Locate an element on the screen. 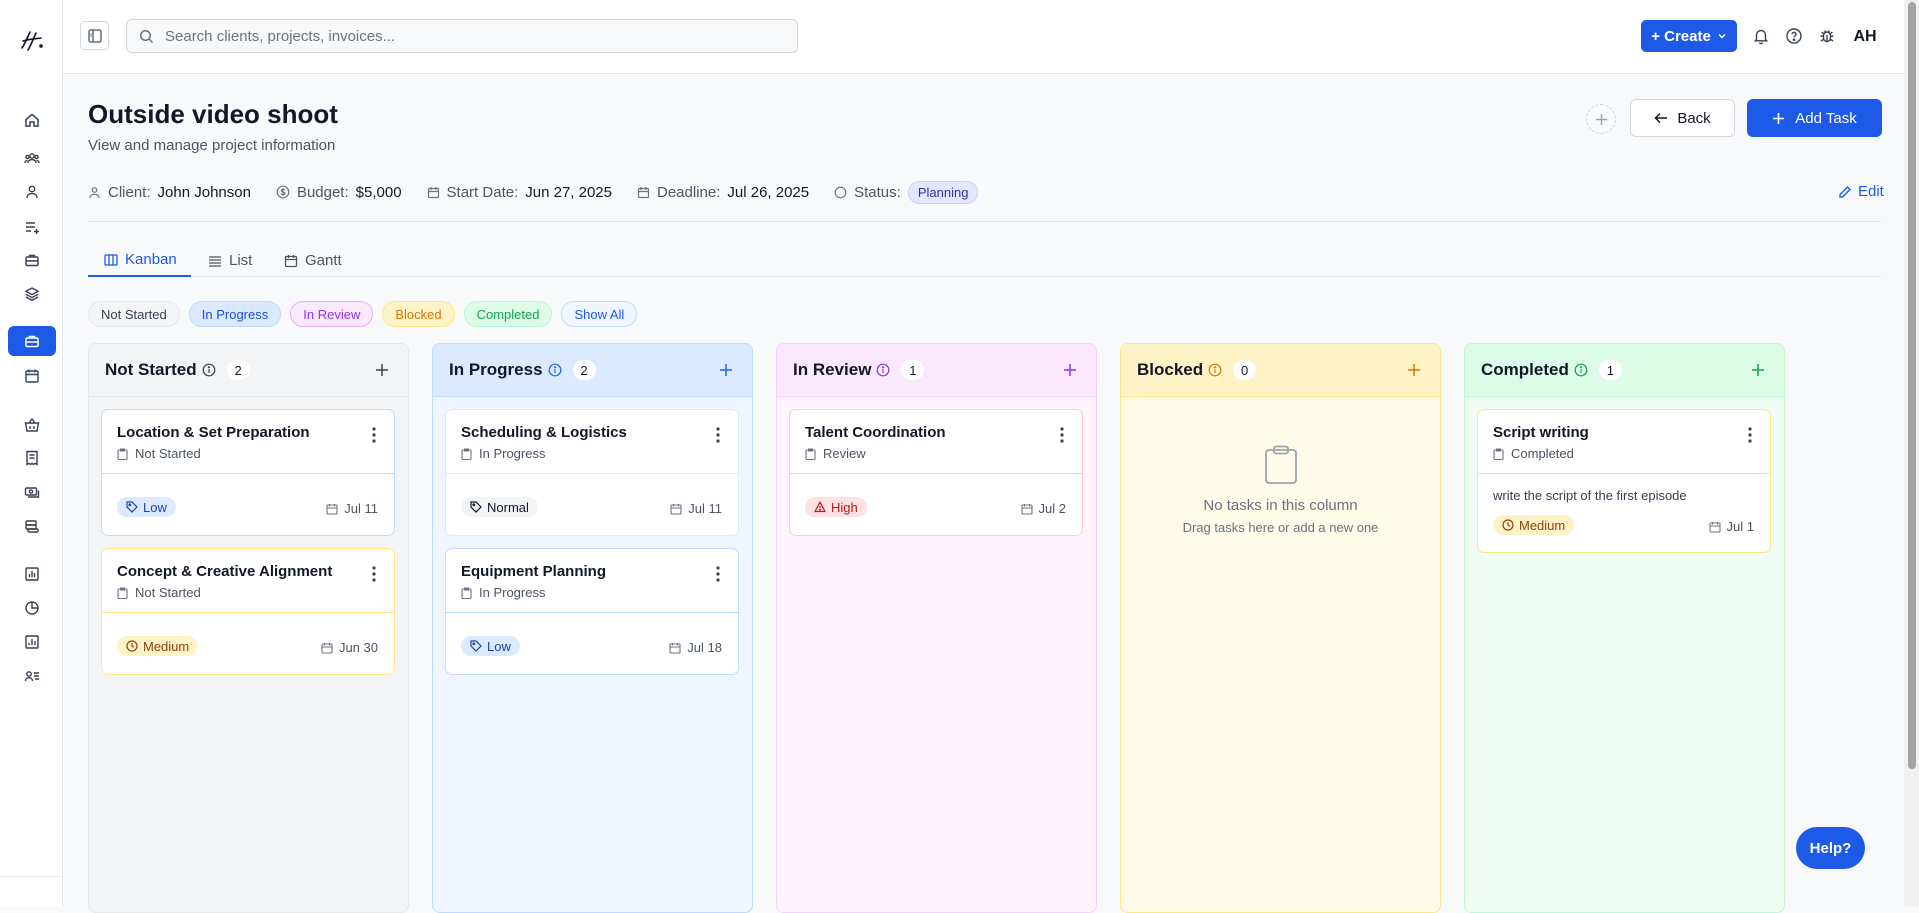  scrollbar-thumb is located at coordinates (1912, 385).